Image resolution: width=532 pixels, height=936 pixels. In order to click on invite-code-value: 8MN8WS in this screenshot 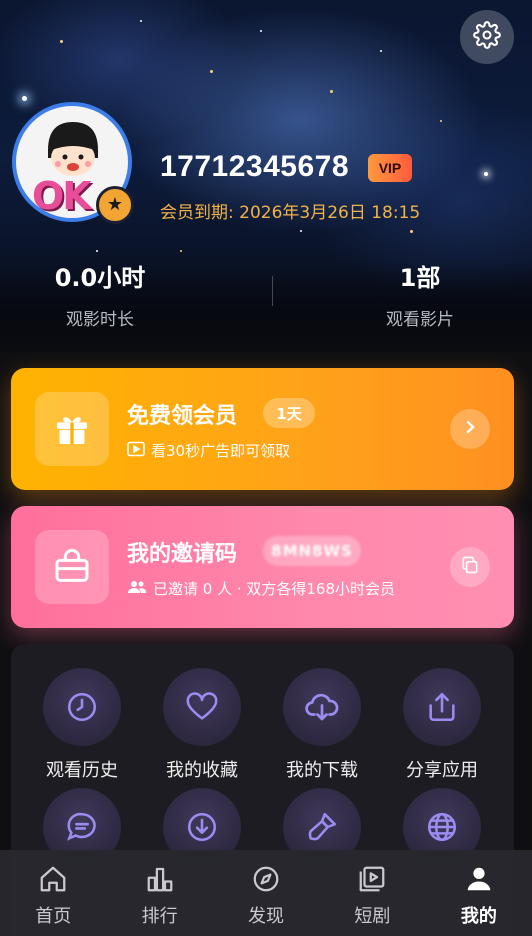, I will do `click(312, 551)`.